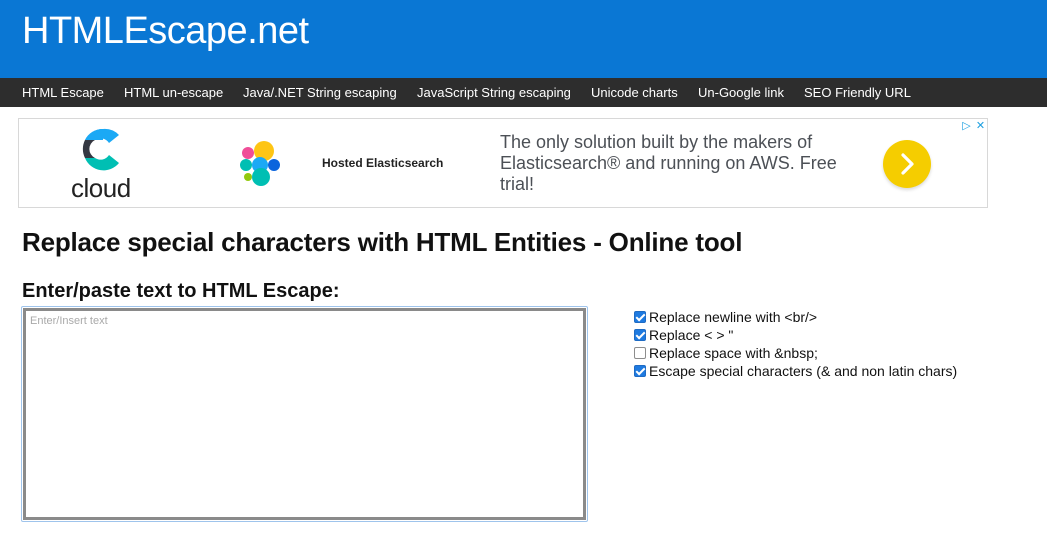 This screenshot has height=550, width=1047. Describe the element at coordinates (733, 353) in the screenshot. I see `option-label: Replace space with &nbsp;` at that location.